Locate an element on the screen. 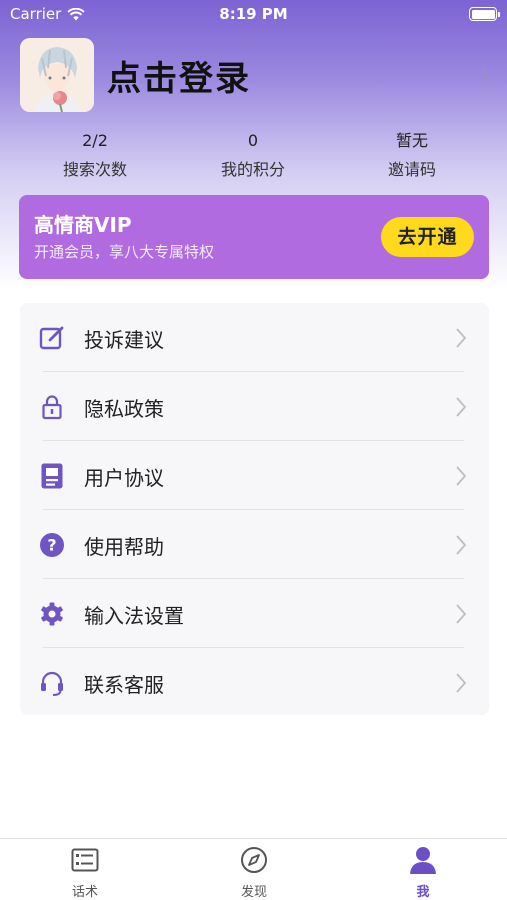 The image size is (507, 900). lock-icon is located at coordinates (52, 407).